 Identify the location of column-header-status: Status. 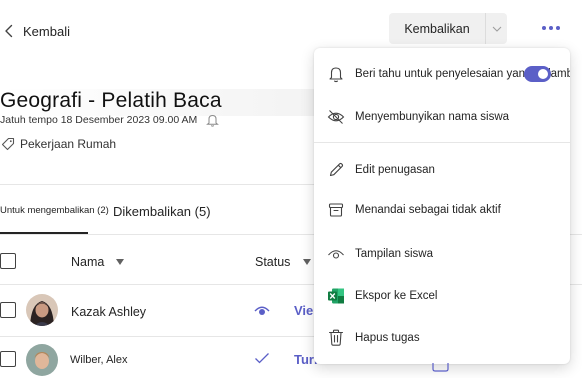
(272, 262).